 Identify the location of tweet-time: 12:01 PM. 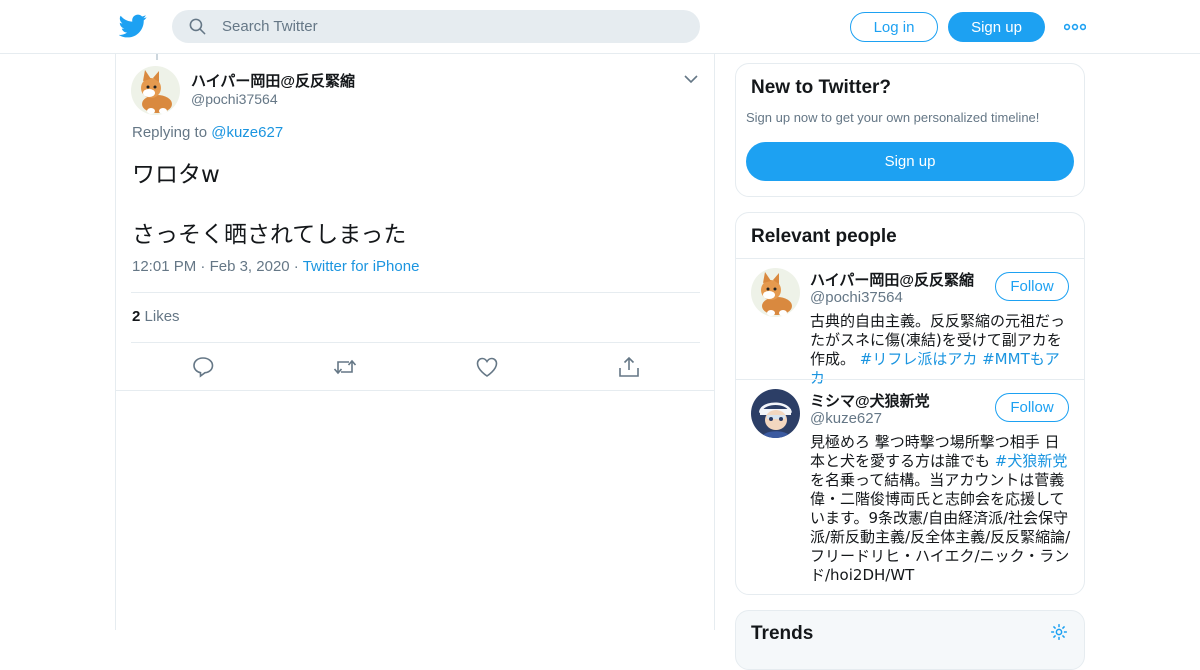
(164, 266).